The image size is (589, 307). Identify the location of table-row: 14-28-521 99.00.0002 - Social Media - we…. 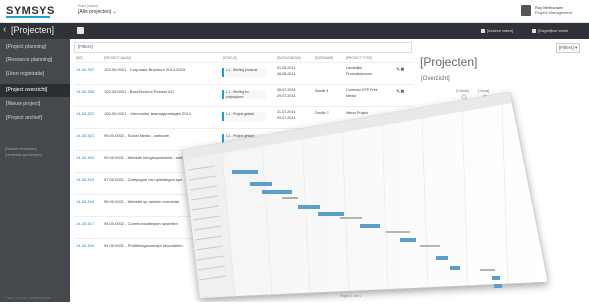
(244, 139).